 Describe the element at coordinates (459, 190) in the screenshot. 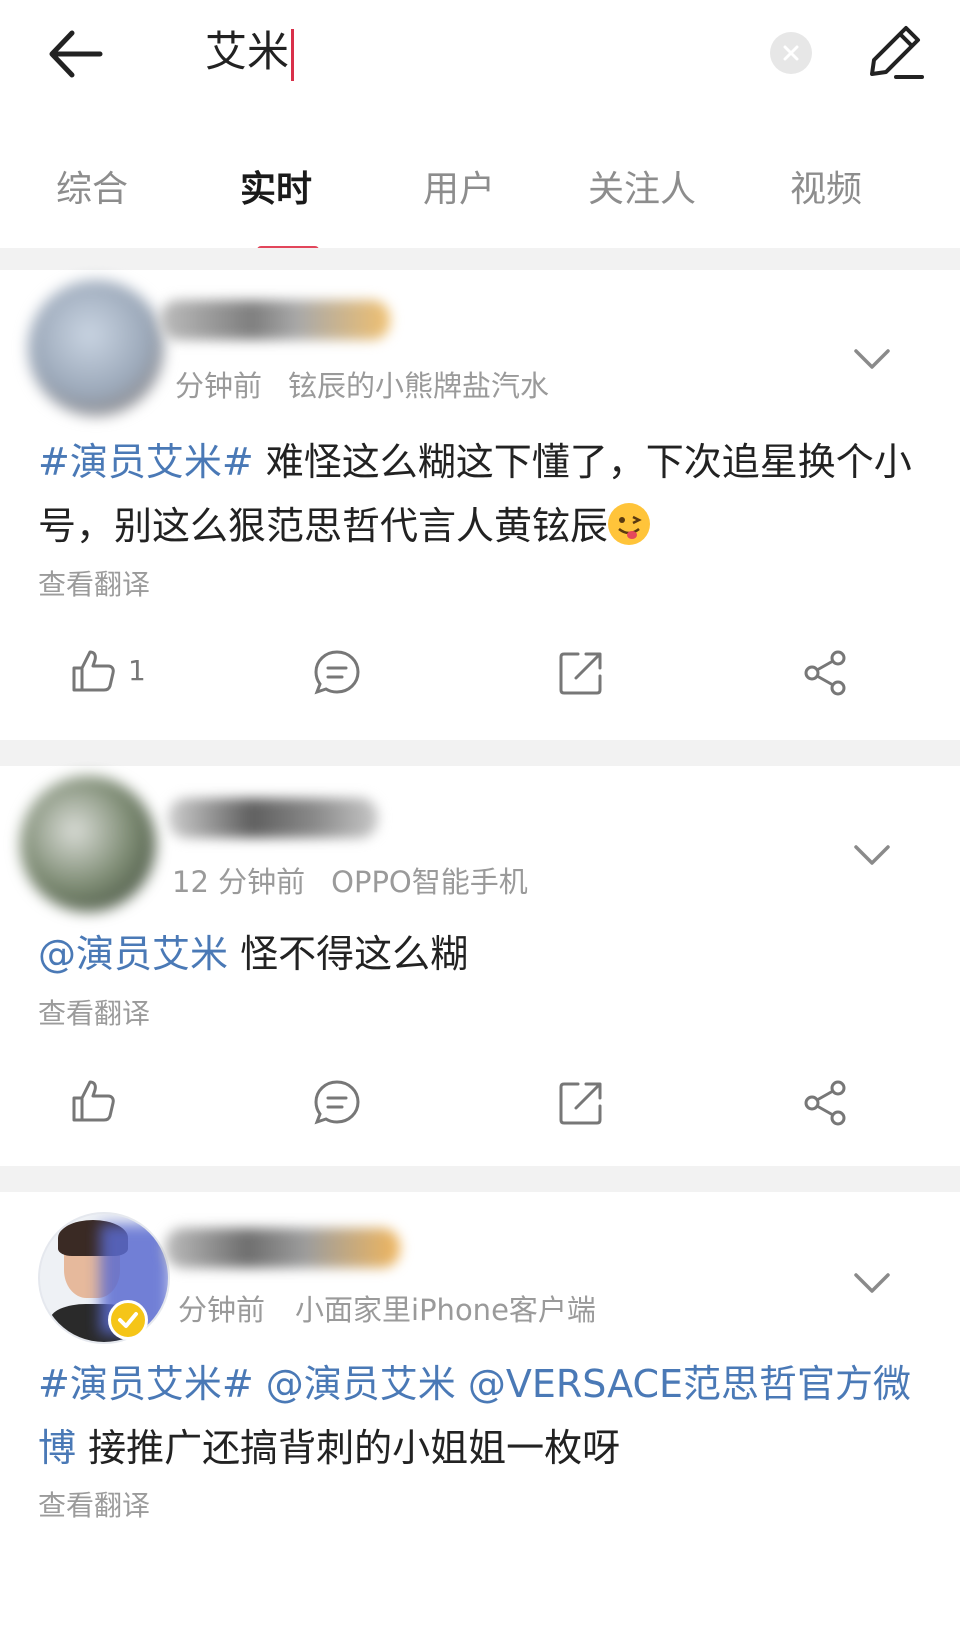

I see `tab-users: 用户` at that location.